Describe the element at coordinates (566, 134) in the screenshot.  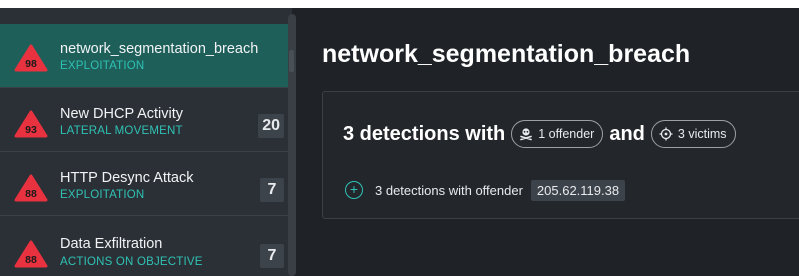
I see `offender-label: 1 offender` at that location.